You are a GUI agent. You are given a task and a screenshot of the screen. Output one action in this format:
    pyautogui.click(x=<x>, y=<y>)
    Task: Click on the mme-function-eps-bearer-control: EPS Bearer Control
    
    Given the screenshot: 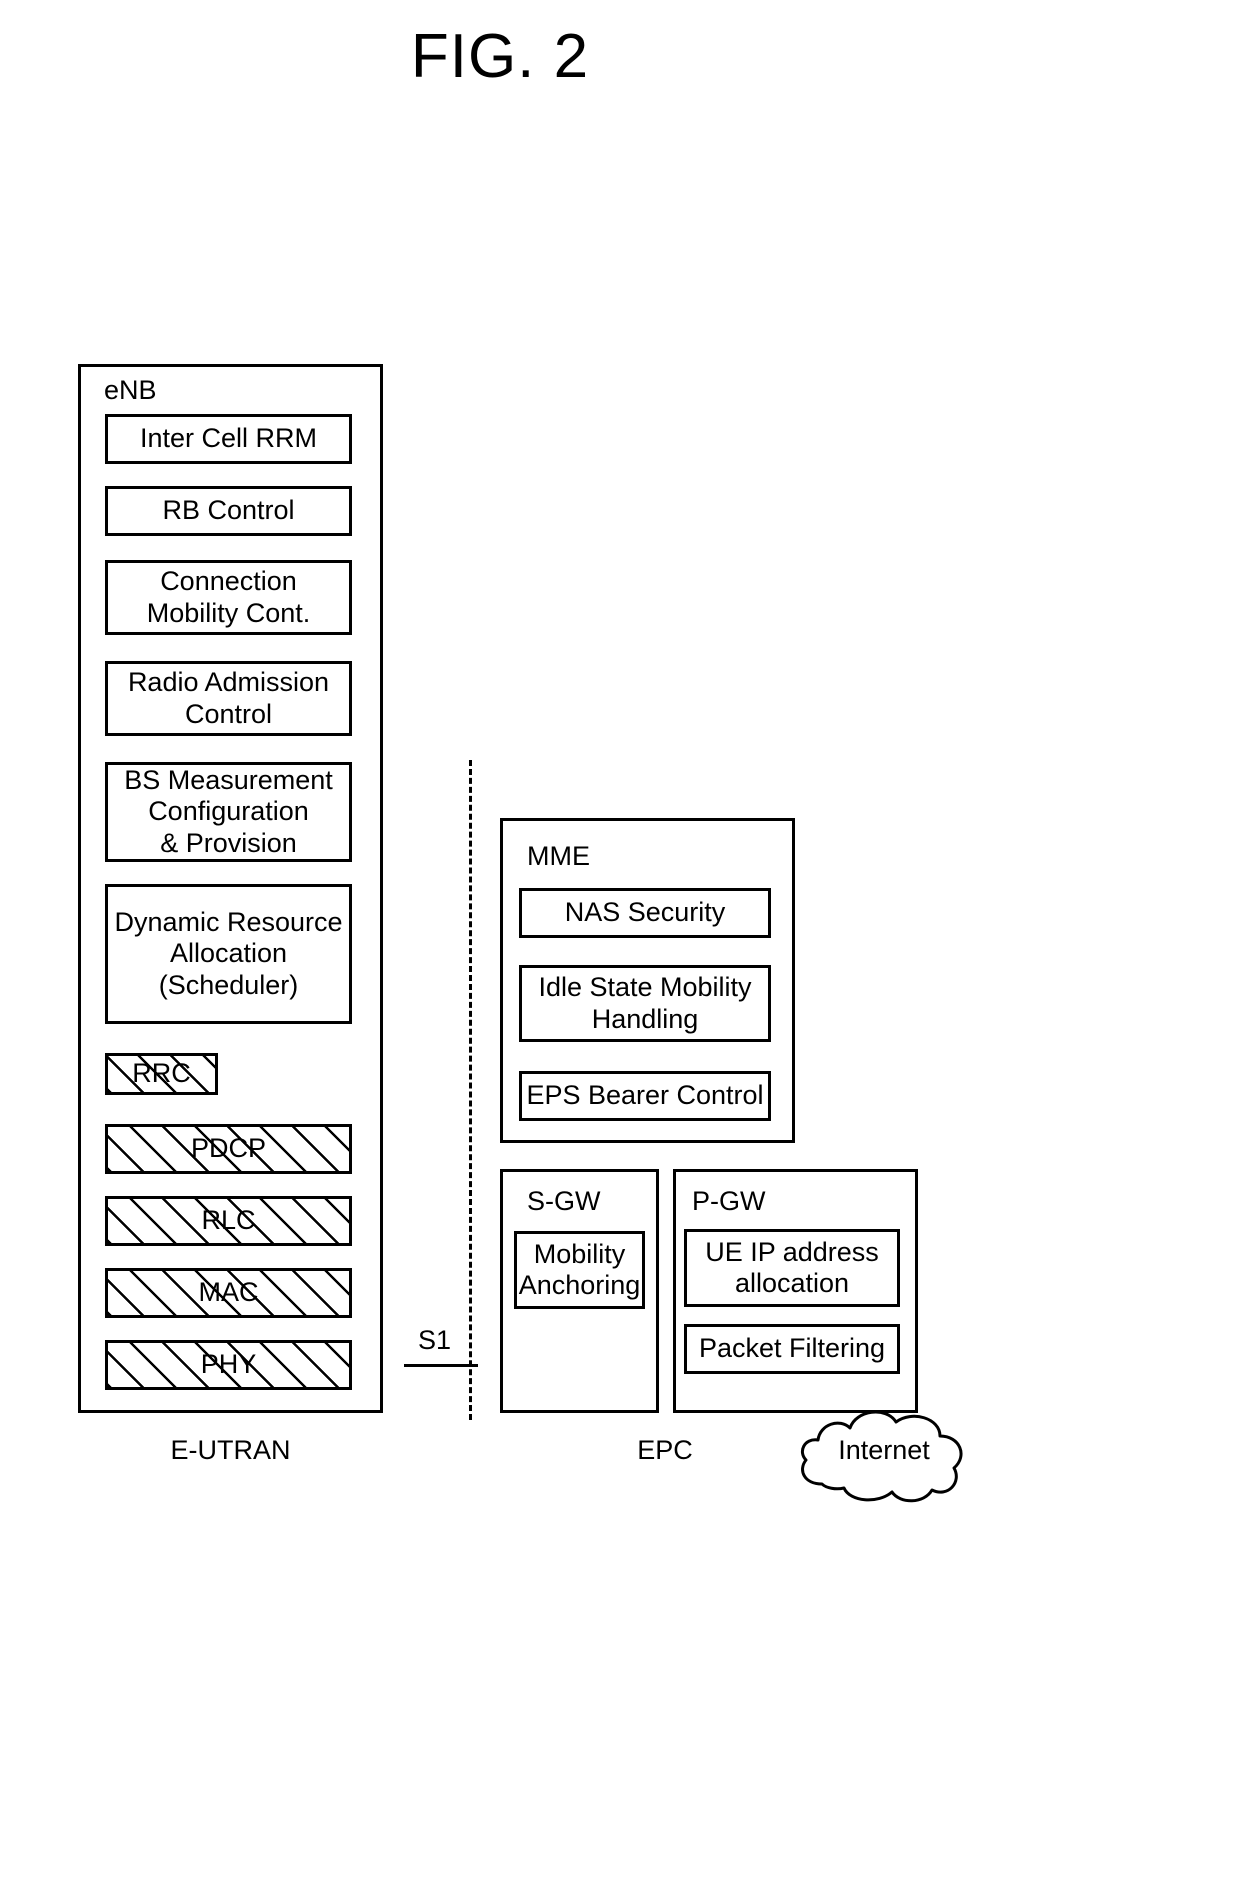 What is the action you would take?
    pyautogui.click(x=645, y=1096)
    